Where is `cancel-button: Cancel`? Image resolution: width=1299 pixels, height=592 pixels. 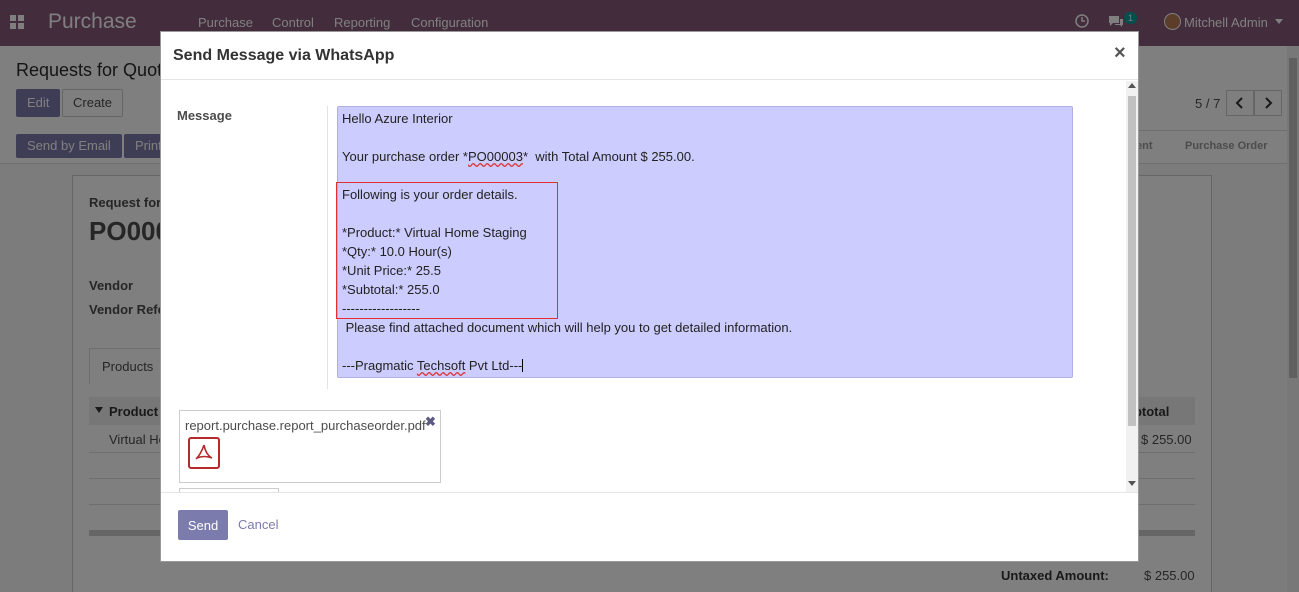
cancel-button: Cancel is located at coordinates (258, 524).